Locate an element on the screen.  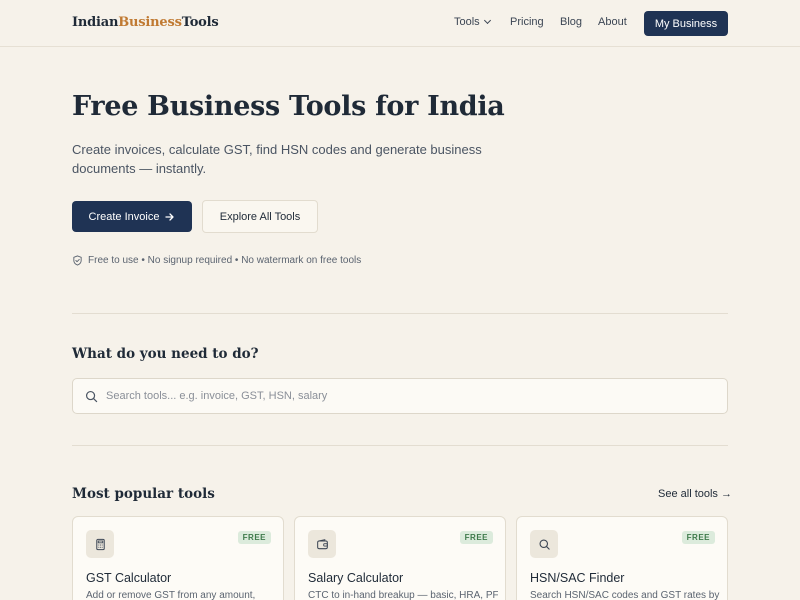
site-logo: IndianBusinessTools is located at coordinates (145, 22).